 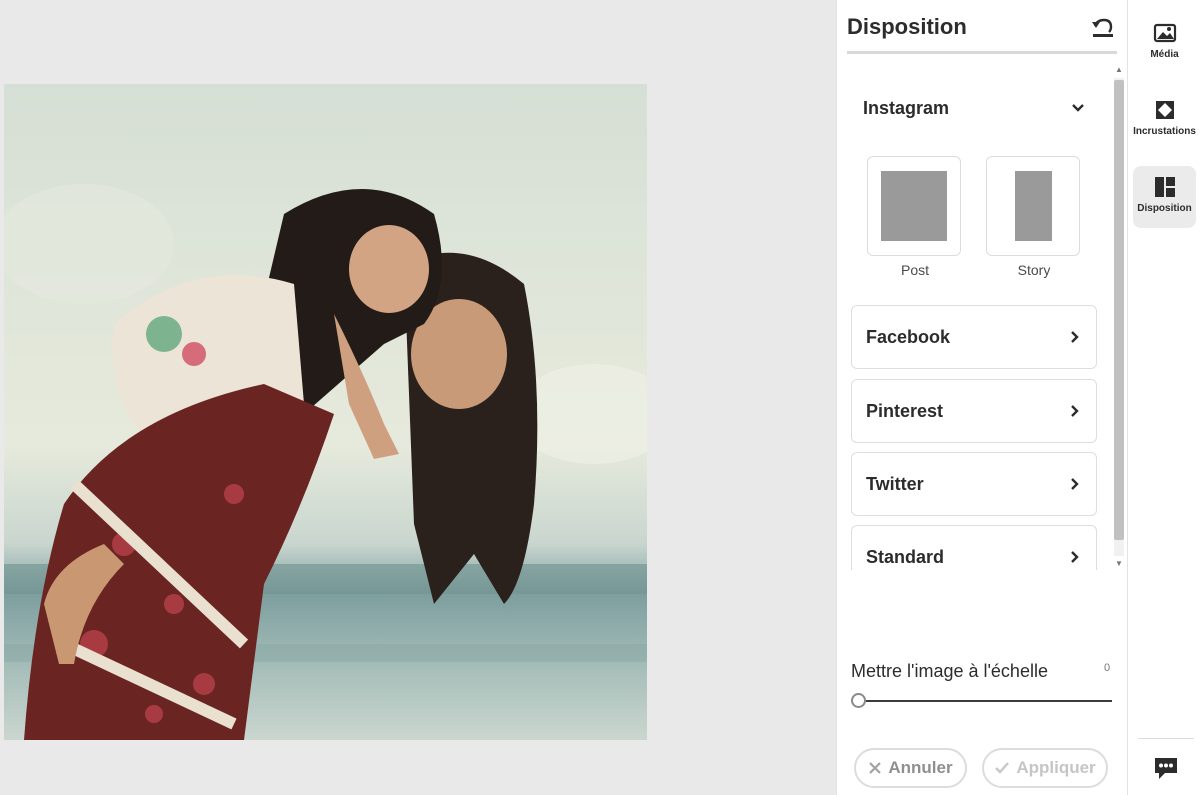 I want to click on tool-media: Média, so click(x=1164, y=43).